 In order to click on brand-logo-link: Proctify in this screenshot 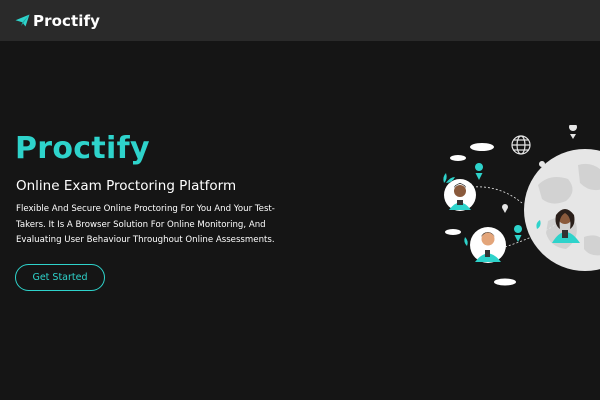, I will do `click(57, 21)`.